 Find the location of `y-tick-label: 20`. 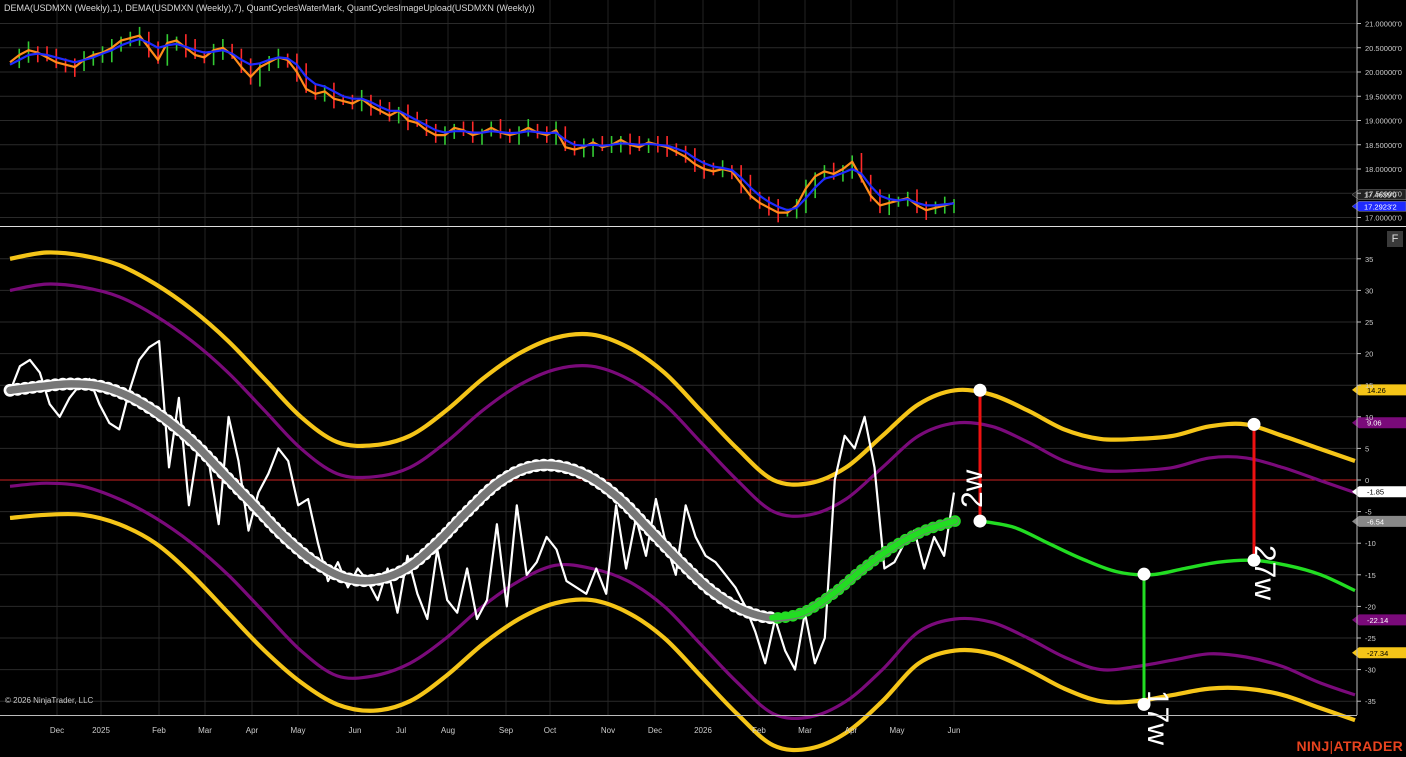

y-tick-label: 20 is located at coordinates (1369, 354).